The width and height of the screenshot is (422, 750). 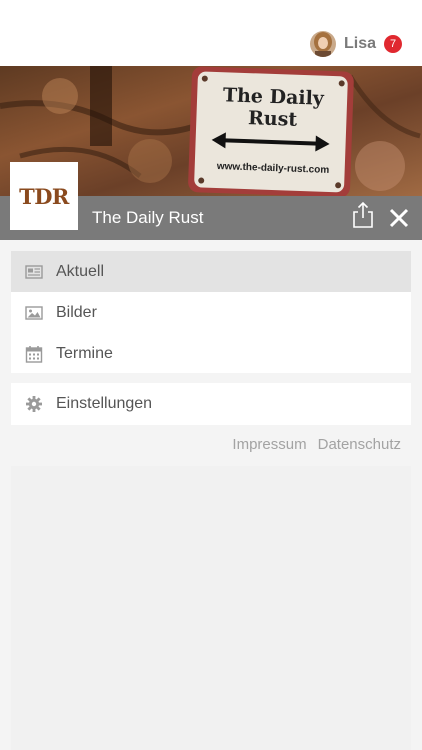 I want to click on menu-item-bilder: Bilder, so click(x=211, y=312).